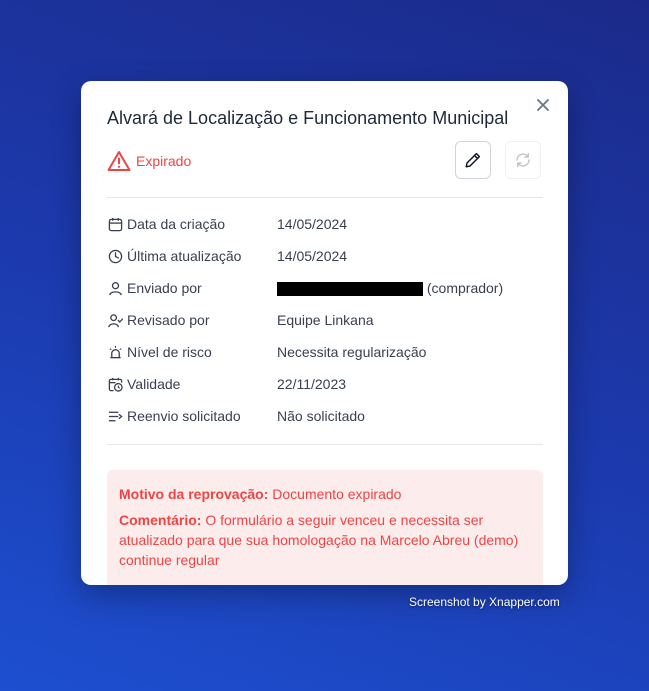 The image size is (649, 691). What do you see at coordinates (164, 288) in the screenshot?
I see `detail-label: Enviado por` at bounding box center [164, 288].